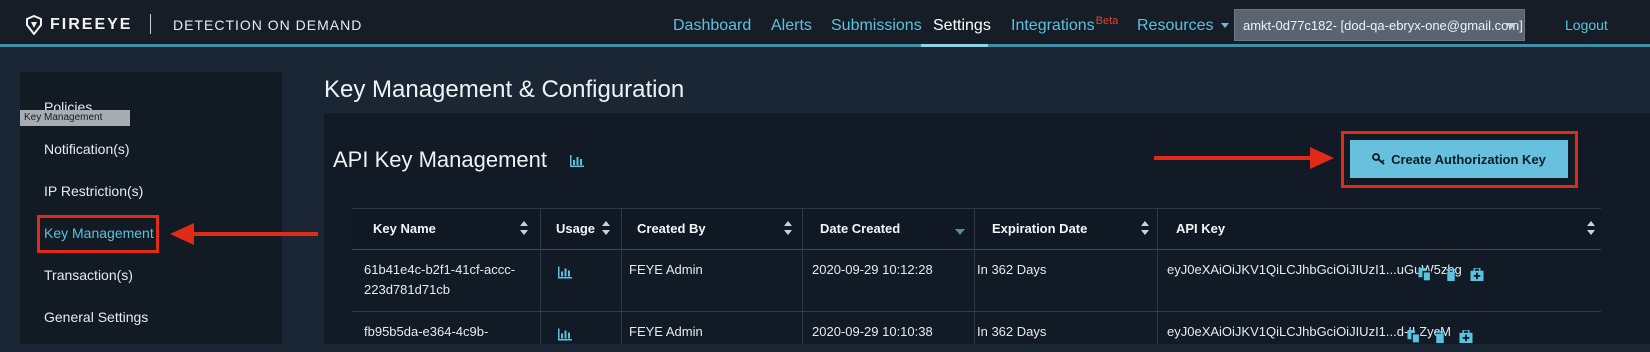 The height and width of the screenshot is (352, 1650). Describe the element at coordinates (504, 89) in the screenshot. I see `page-title: Key Management & Configuration` at that location.